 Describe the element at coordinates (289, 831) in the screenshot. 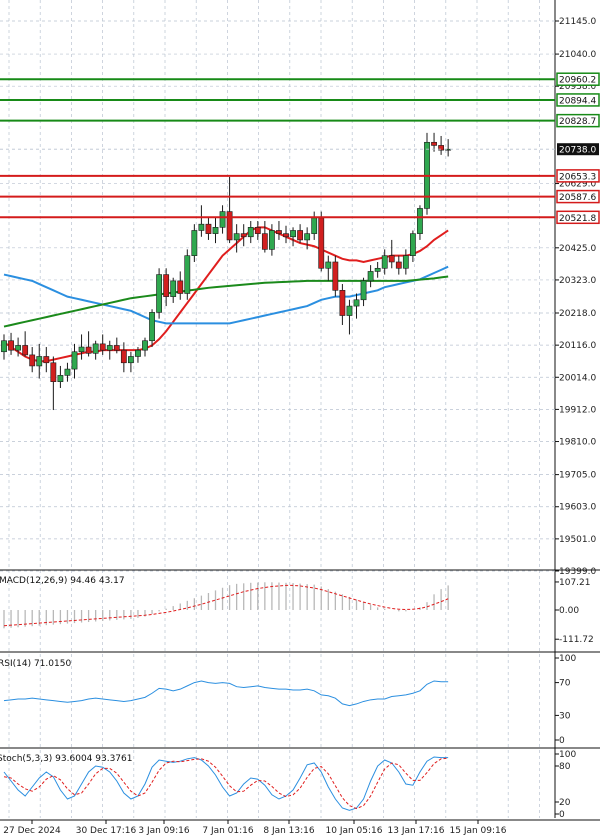

I see `date-tick-label: 8 Jan 13:16` at that location.